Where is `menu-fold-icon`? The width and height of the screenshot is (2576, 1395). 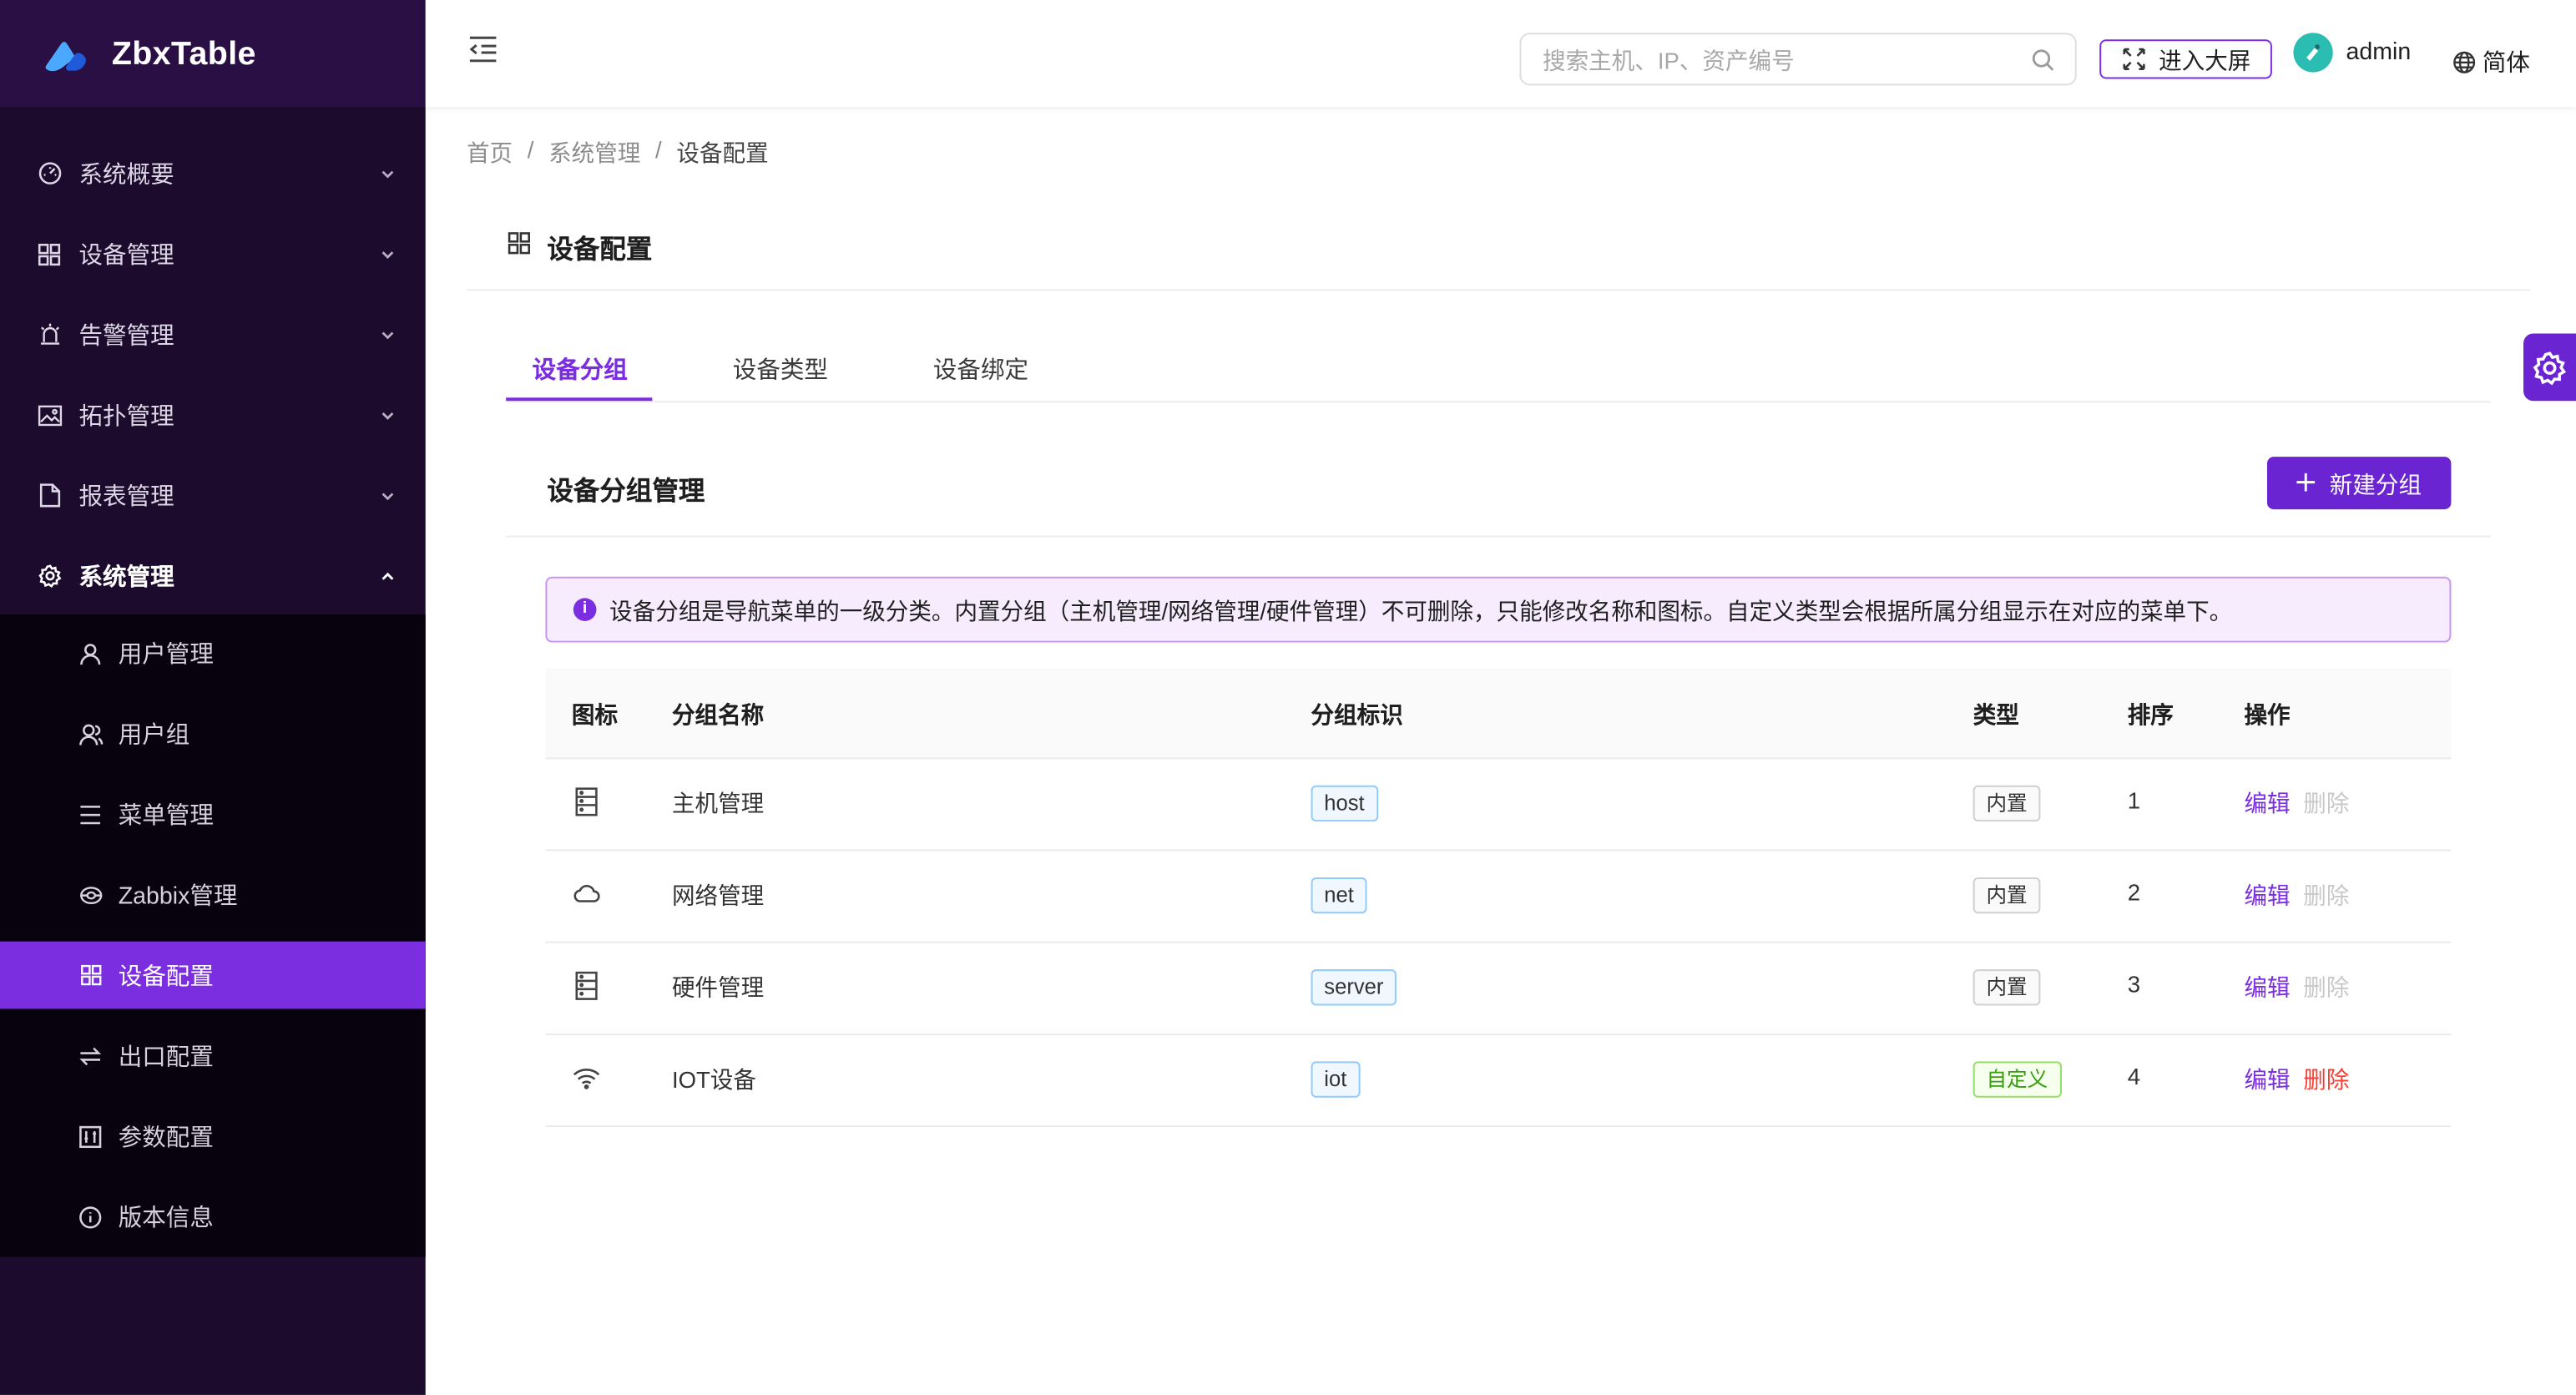
menu-fold-icon is located at coordinates (483, 49).